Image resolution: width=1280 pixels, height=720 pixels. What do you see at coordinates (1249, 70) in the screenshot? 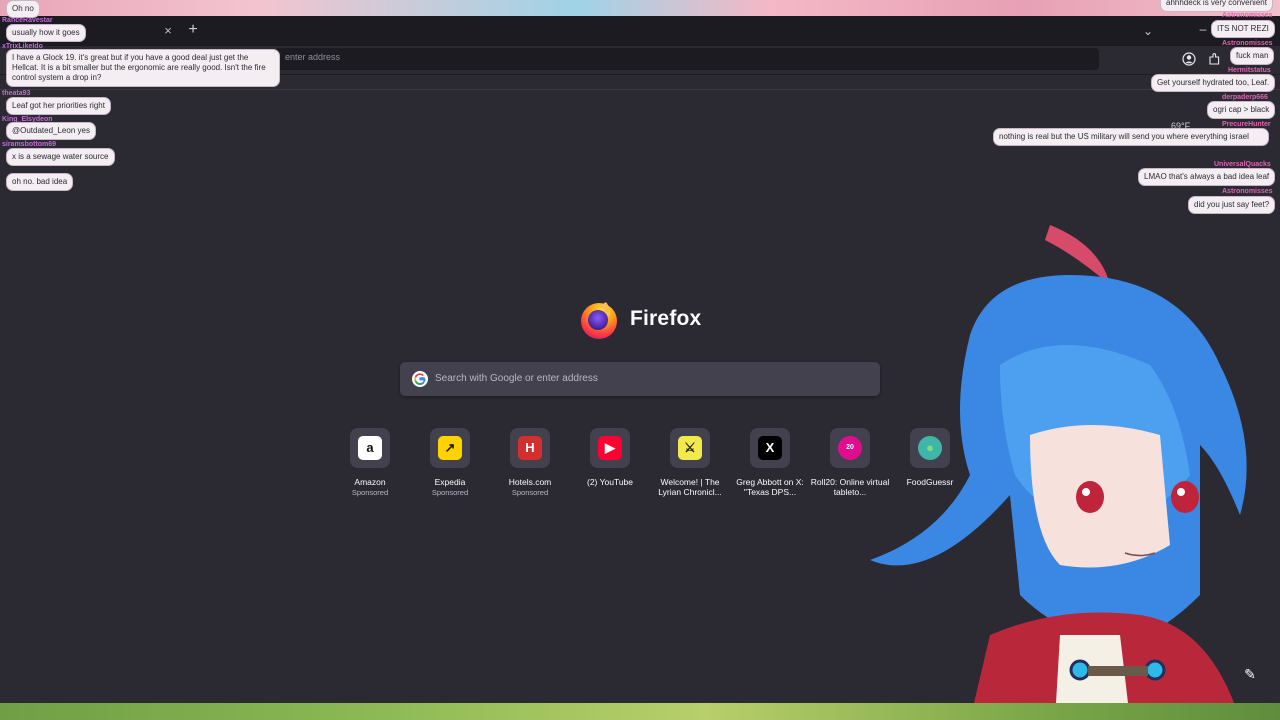
I see `chat-username: Hermitstatus` at bounding box center [1249, 70].